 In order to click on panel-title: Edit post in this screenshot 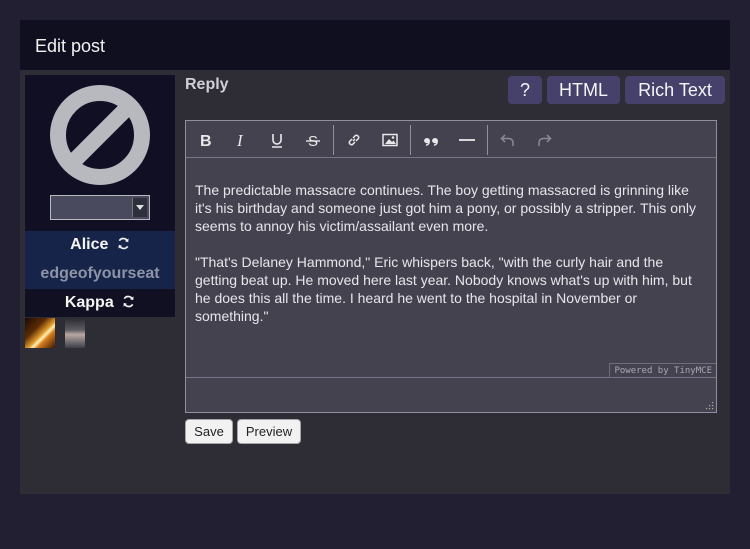, I will do `click(375, 45)`.